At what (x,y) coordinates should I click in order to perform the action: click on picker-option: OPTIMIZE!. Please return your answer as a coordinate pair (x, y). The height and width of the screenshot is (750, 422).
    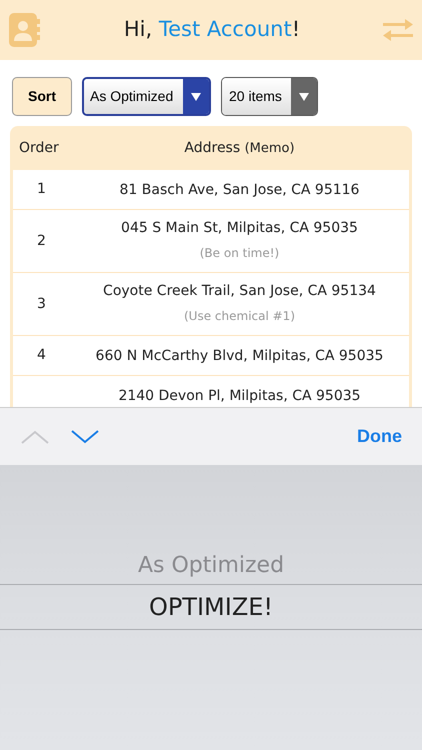
    Looking at the image, I should click on (211, 607).